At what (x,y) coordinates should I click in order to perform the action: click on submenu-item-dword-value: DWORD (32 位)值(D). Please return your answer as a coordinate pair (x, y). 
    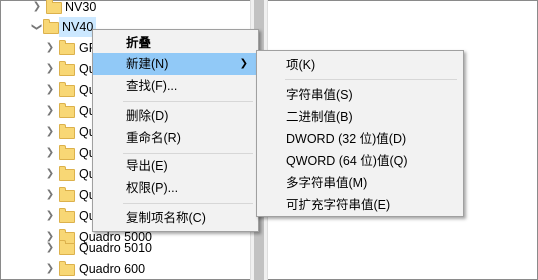
    Looking at the image, I should click on (360, 139).